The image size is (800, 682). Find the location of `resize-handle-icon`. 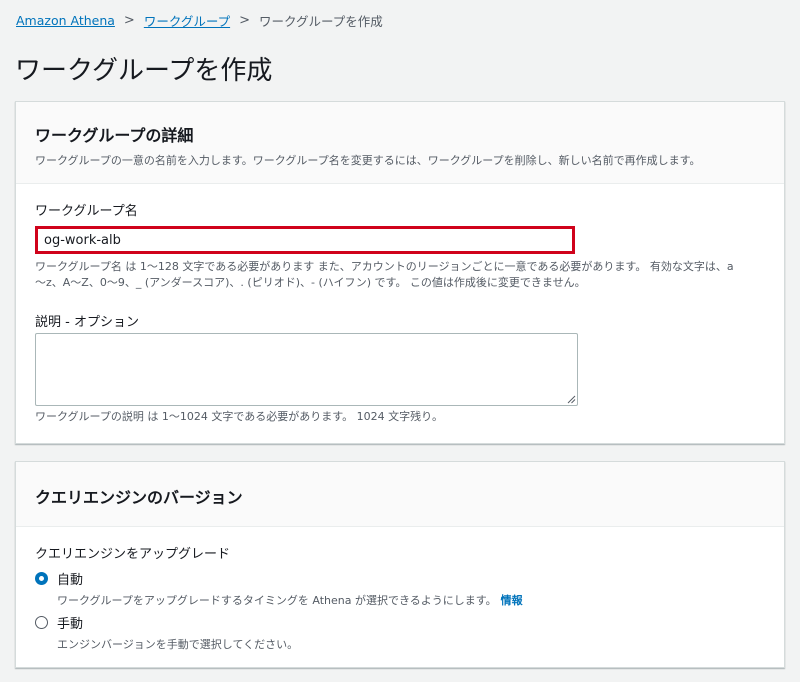

resize-handle-icon is located at coordinates (571, 399).